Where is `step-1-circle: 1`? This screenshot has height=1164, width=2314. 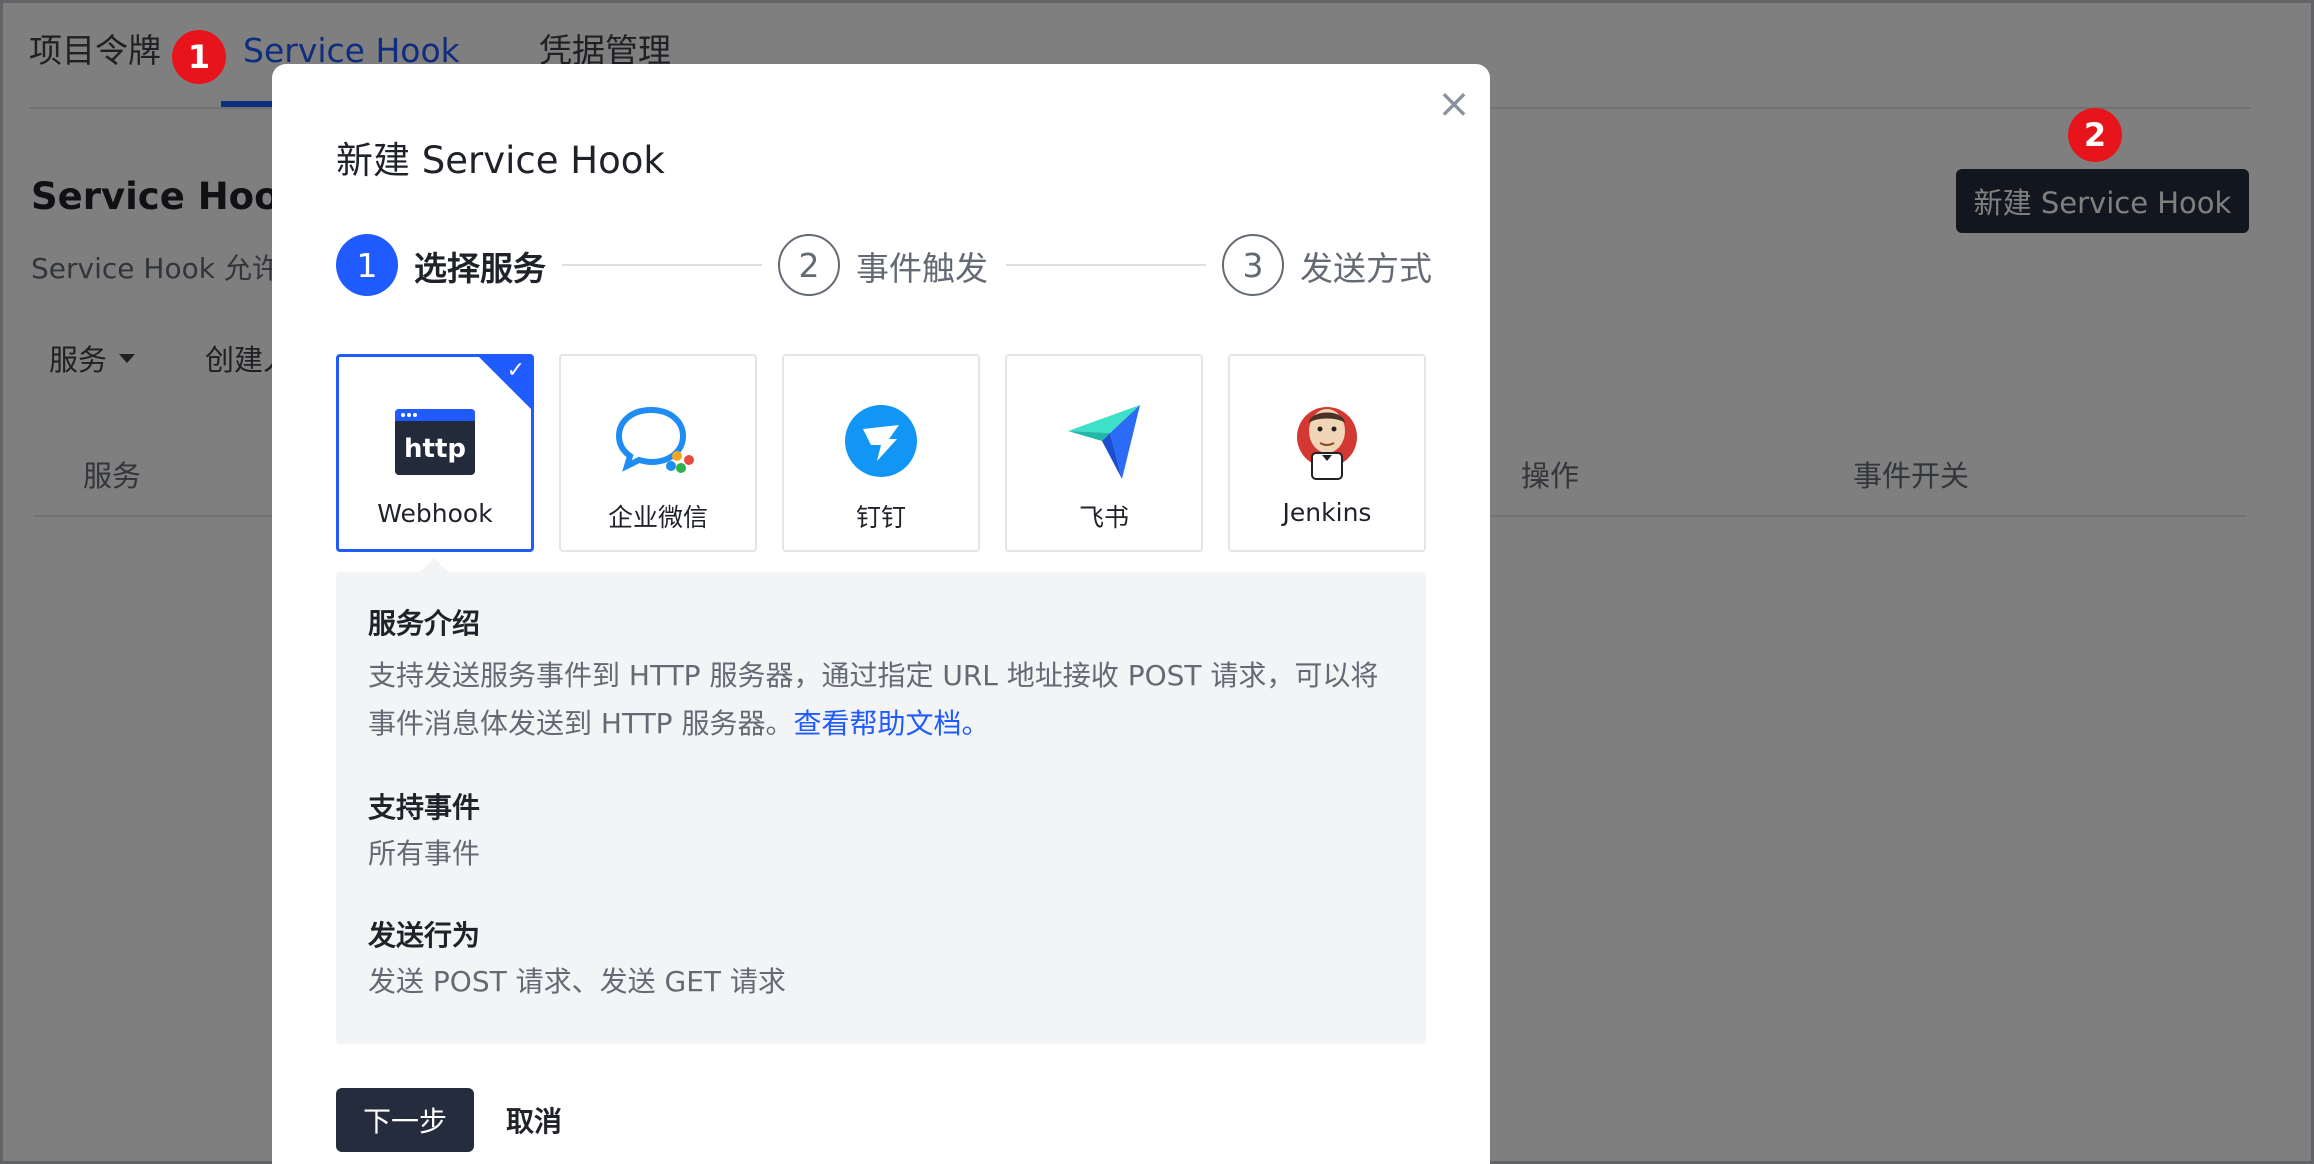
step-1-circle: 1 is located at coordinates (367, 265).